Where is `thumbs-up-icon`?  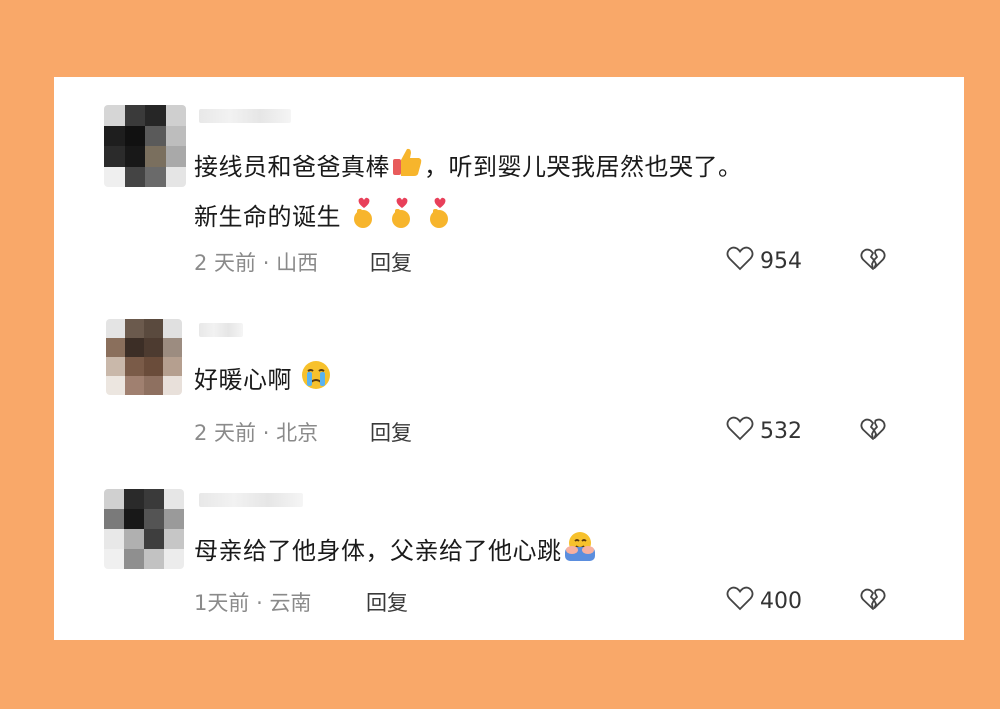 thumbs-up-icon is located at coordinates (407, 168).